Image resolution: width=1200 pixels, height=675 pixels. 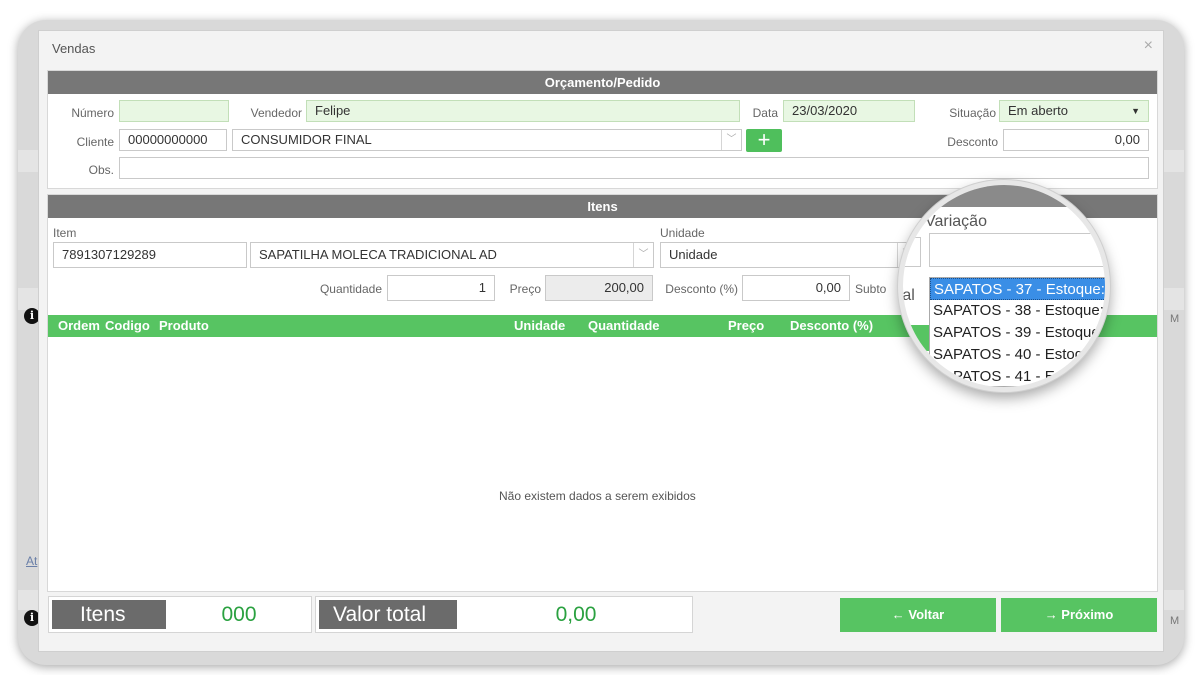 What do you see at coordinates (871, 289) in the screenshot?
I see `subtotal-label: Subto` at bounding box center [871, 289].